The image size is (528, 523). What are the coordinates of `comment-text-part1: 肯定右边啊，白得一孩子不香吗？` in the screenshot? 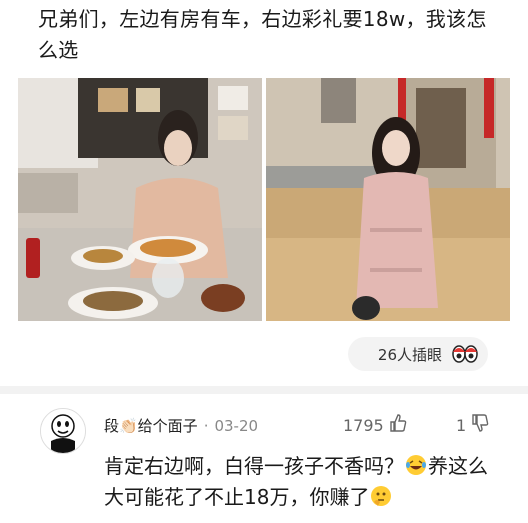 It's located at (254, 466).